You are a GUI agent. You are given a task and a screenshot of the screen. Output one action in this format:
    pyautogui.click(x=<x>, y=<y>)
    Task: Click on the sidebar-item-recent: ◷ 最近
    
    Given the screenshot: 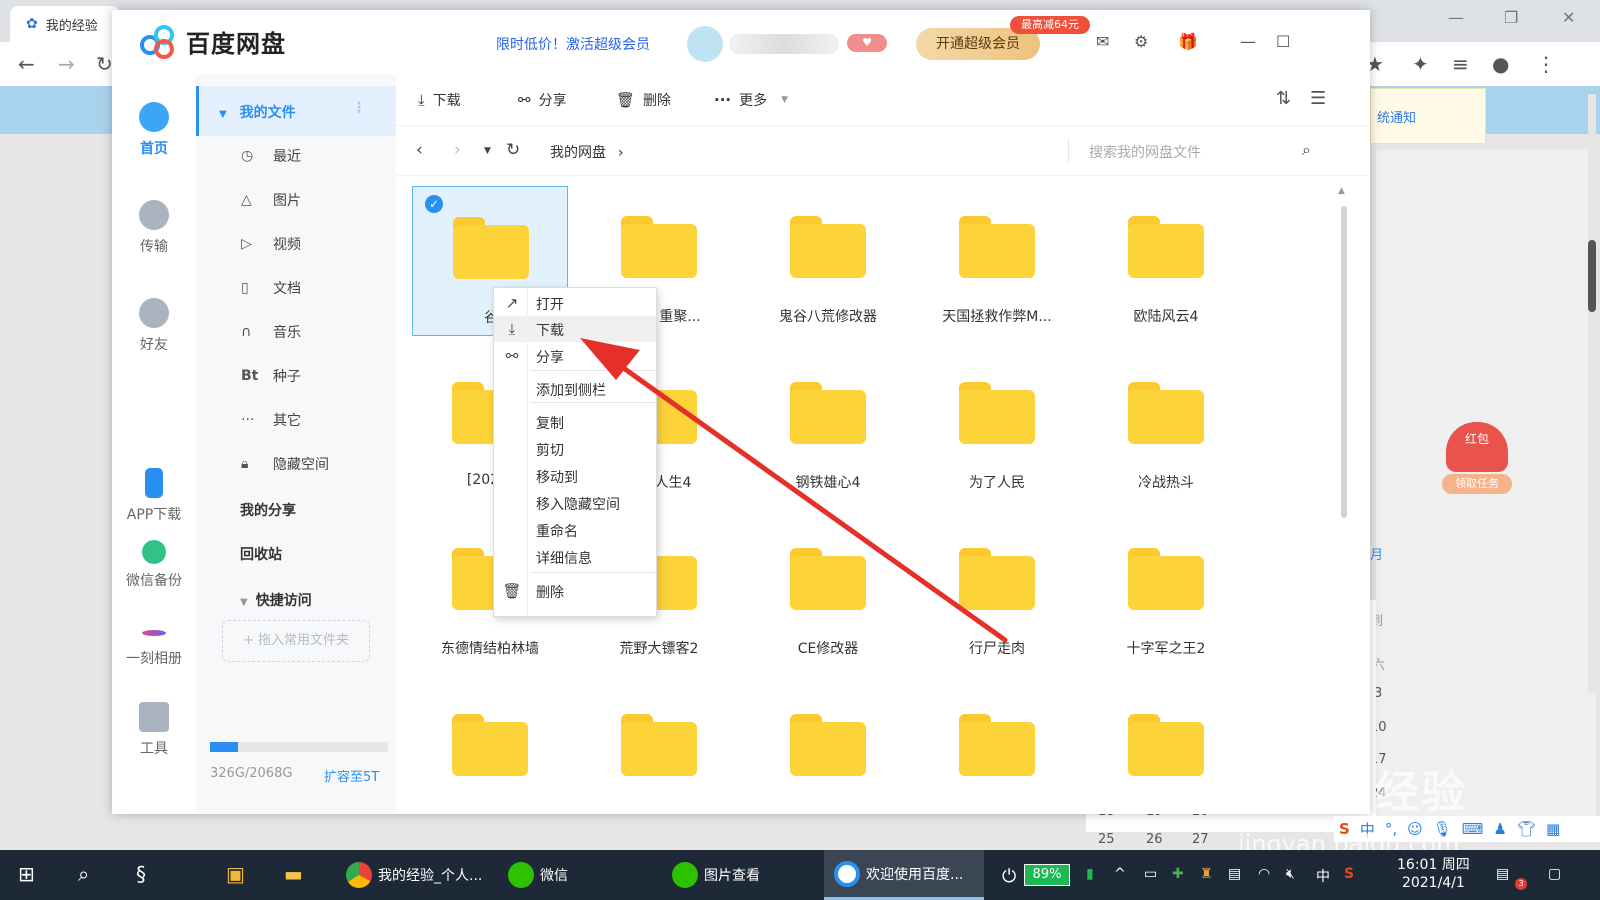 What is the action you would take?
    pyautogui.click(x=296, y=156)
    